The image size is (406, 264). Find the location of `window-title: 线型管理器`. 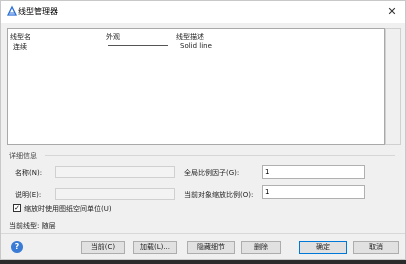

window-title: 线型管理器 is located at coordinates (38, 11).